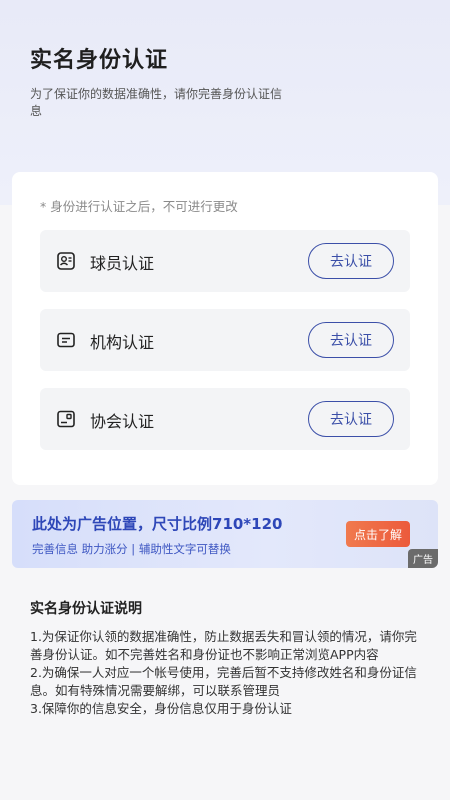 This screenshot has height=800, width=450. I want to click on player-verify-label: 球员认证, so click(122, 263).